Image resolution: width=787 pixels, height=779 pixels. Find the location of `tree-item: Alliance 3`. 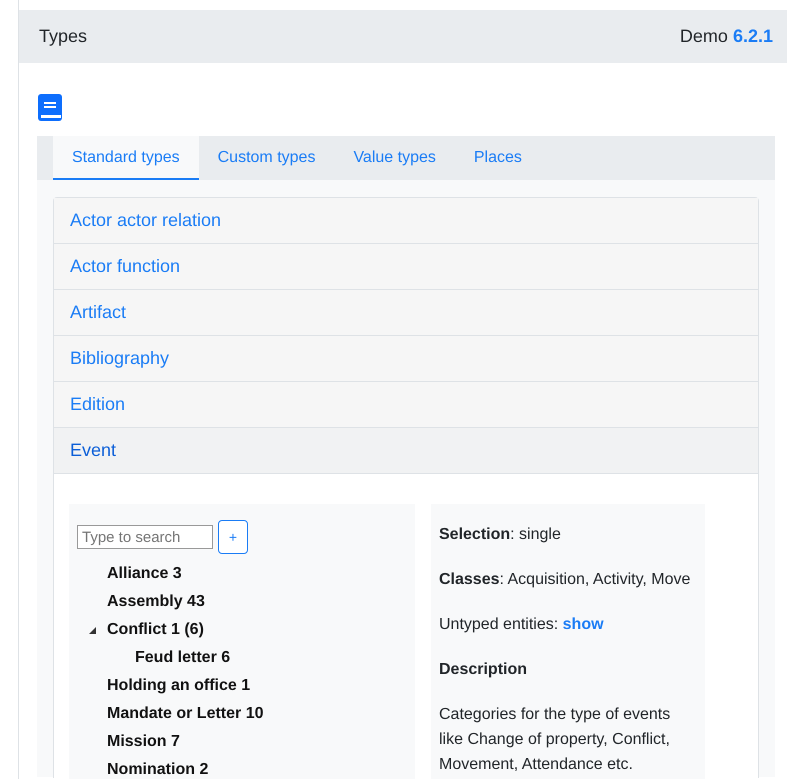

tree-item: Alliance 3 is located at coordinates (144, 574).